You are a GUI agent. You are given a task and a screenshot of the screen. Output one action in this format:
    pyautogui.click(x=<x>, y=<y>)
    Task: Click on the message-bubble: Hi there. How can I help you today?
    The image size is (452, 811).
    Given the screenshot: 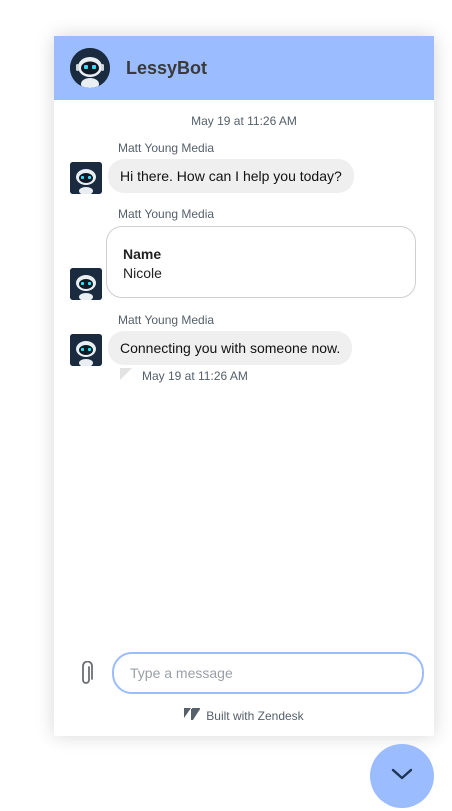 What is the action you would take?
    pyautogui.click(x=231, y=176)
    